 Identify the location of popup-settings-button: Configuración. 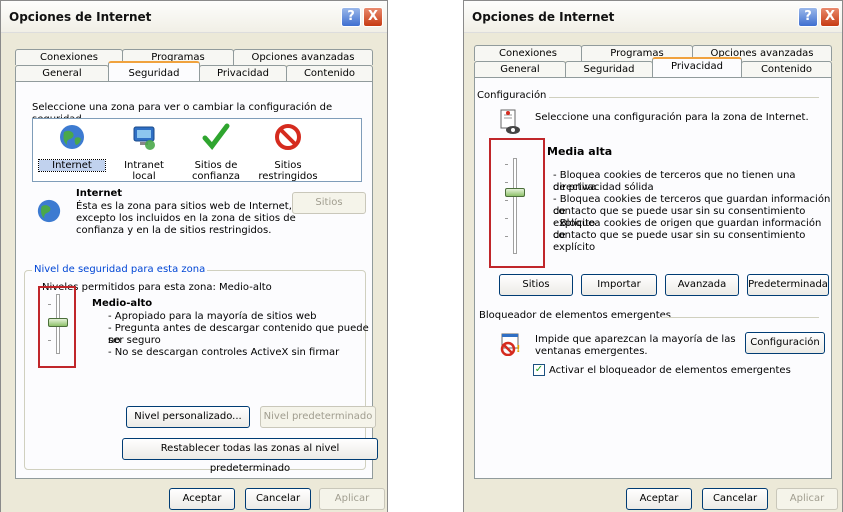
(785, 343).